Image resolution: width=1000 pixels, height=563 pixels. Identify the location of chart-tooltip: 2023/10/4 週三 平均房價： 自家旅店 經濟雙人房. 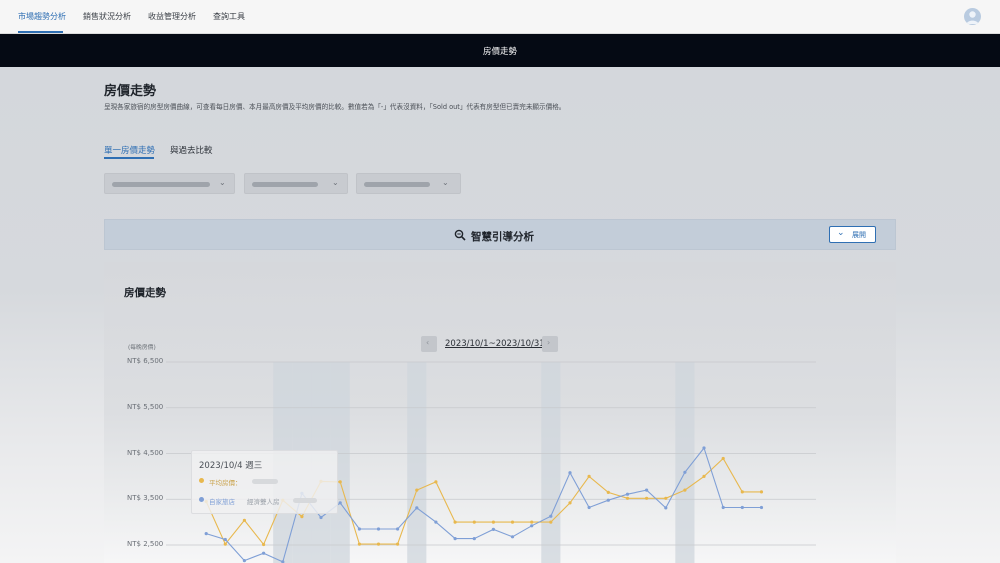
(264, 482).